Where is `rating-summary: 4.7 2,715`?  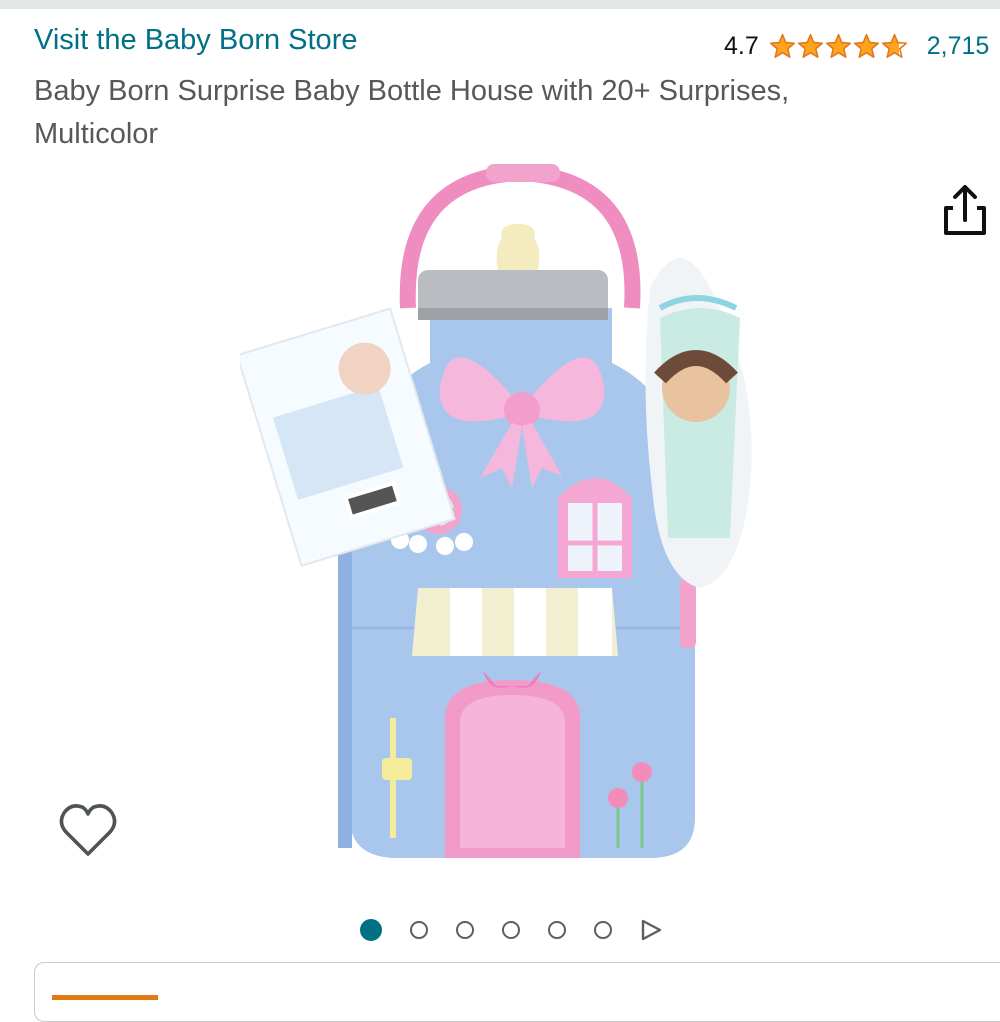 rating-summary: 4.7 2,715 is located at coordinates (856, 46).